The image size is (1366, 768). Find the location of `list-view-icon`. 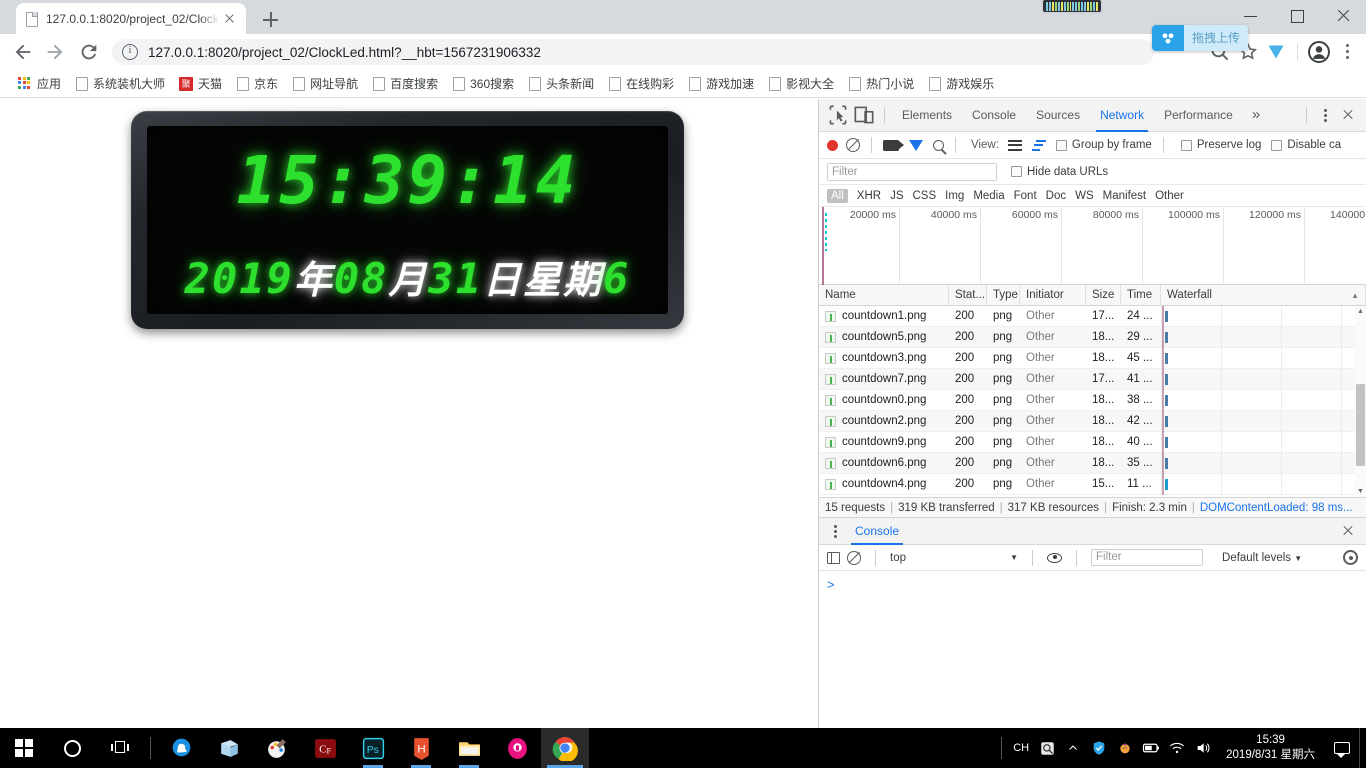

list-view-icon is located at coordinates (1014, 145).